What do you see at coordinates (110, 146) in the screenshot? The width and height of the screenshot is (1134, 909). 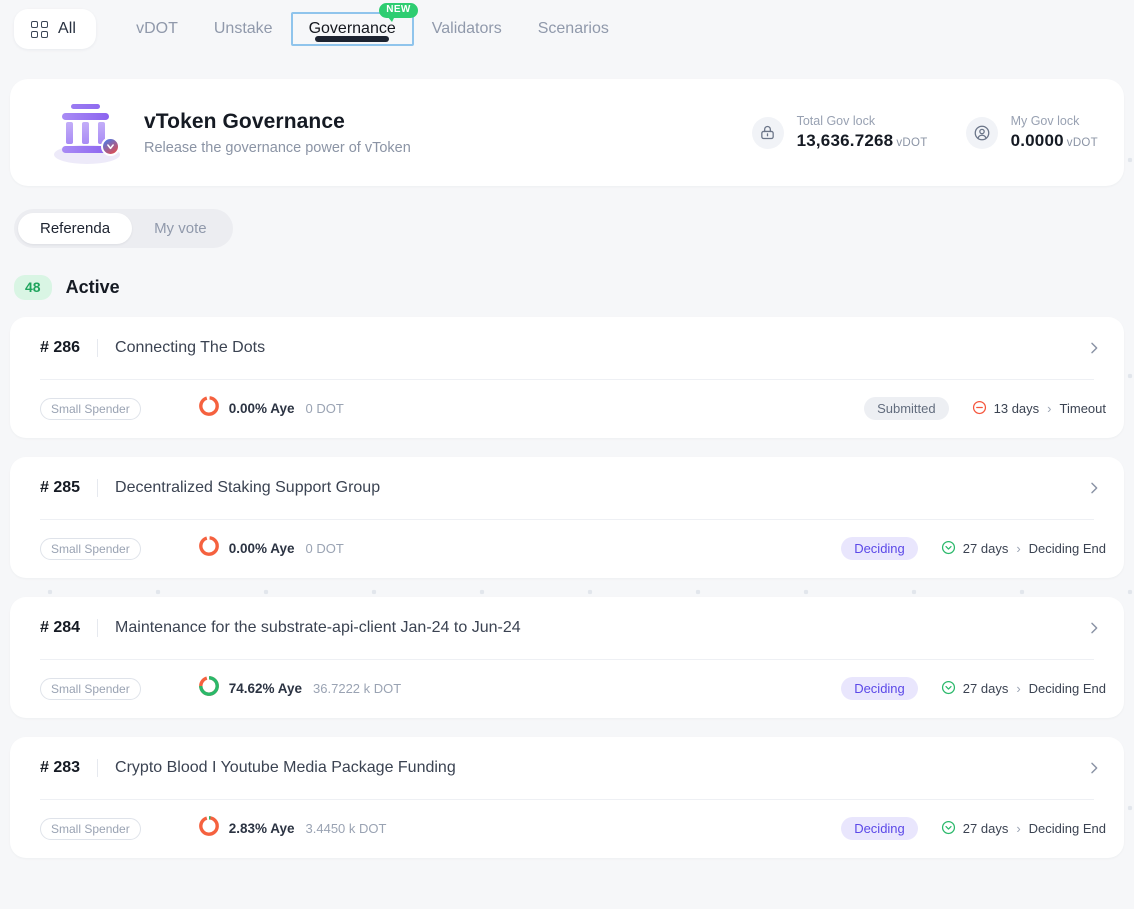 I see `vtoken-badge-icon` at bounding box center [110, 146].